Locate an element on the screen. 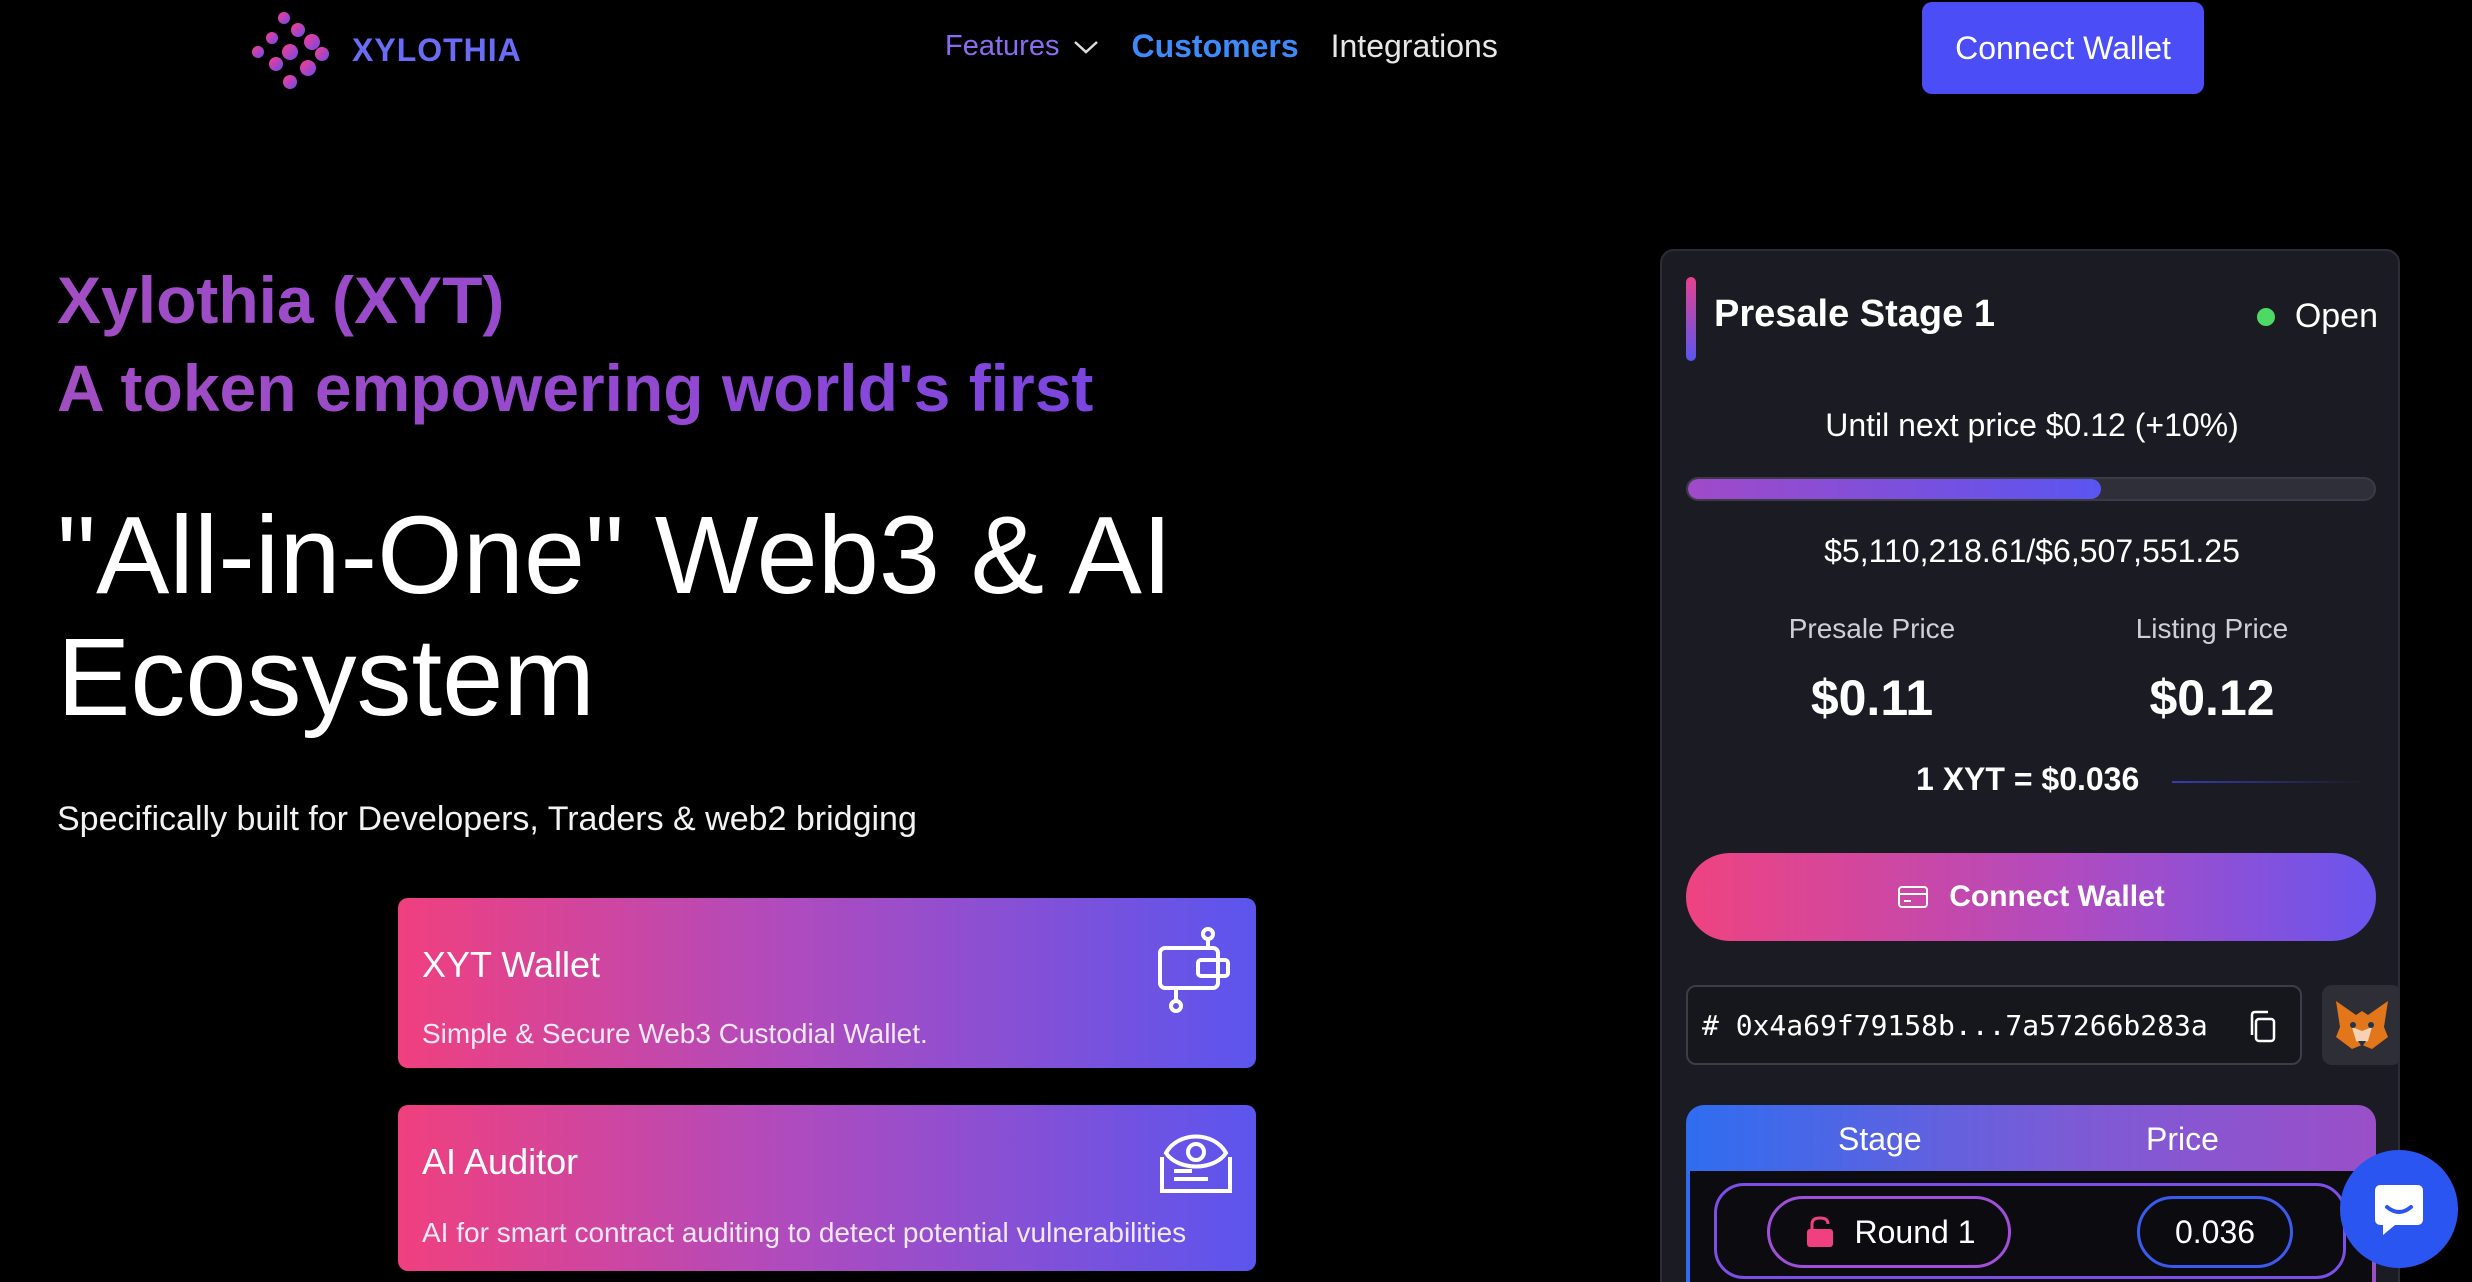  contract-address-field: # 0x4a69f79158b...7a57266b283a is located at coordinates (1994, 1025).